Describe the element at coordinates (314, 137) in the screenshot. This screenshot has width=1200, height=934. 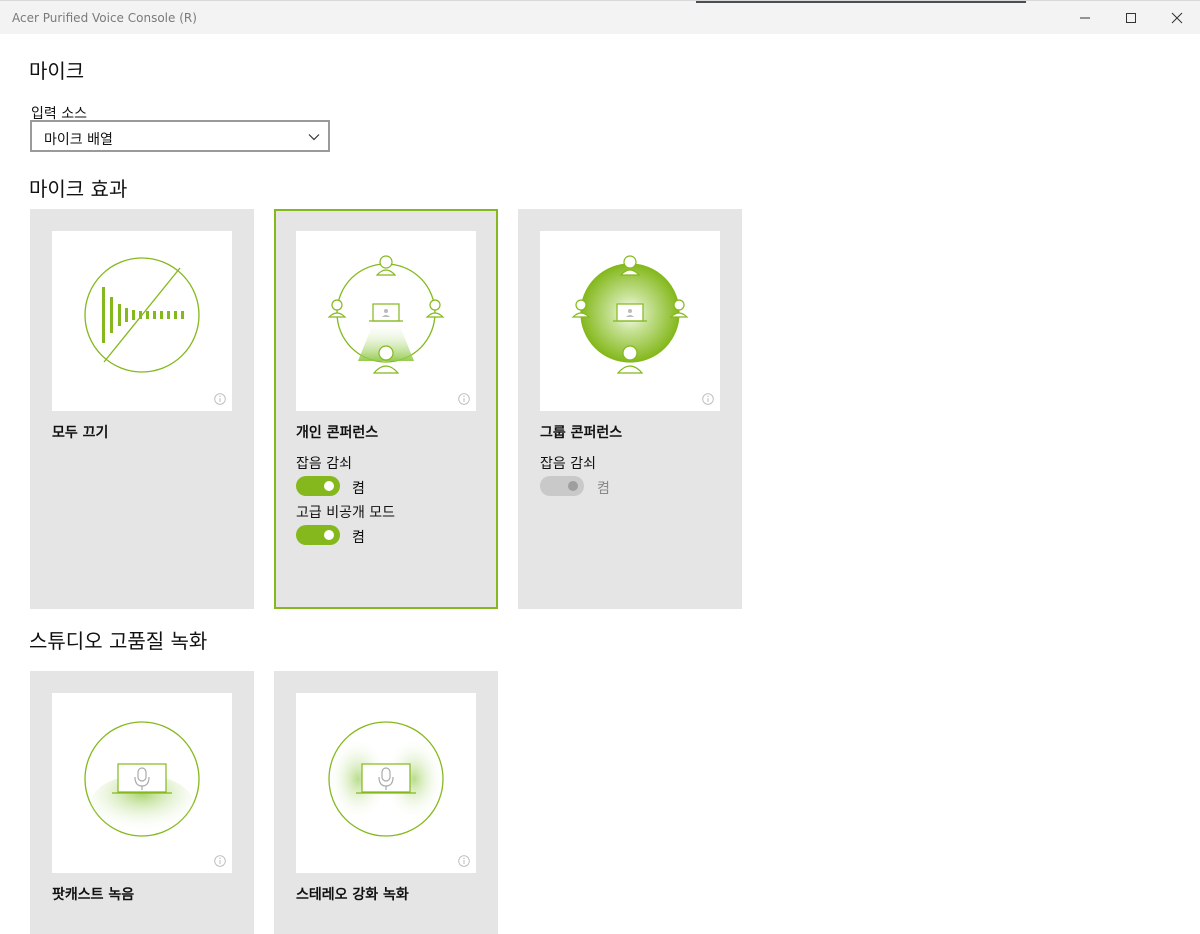
I see `chevron-down-icon` at that location.